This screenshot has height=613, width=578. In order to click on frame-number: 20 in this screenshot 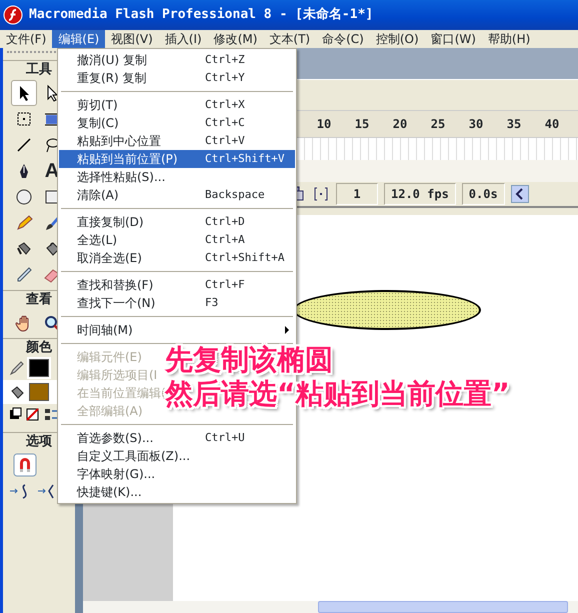, I will do `click(400, 124)`.